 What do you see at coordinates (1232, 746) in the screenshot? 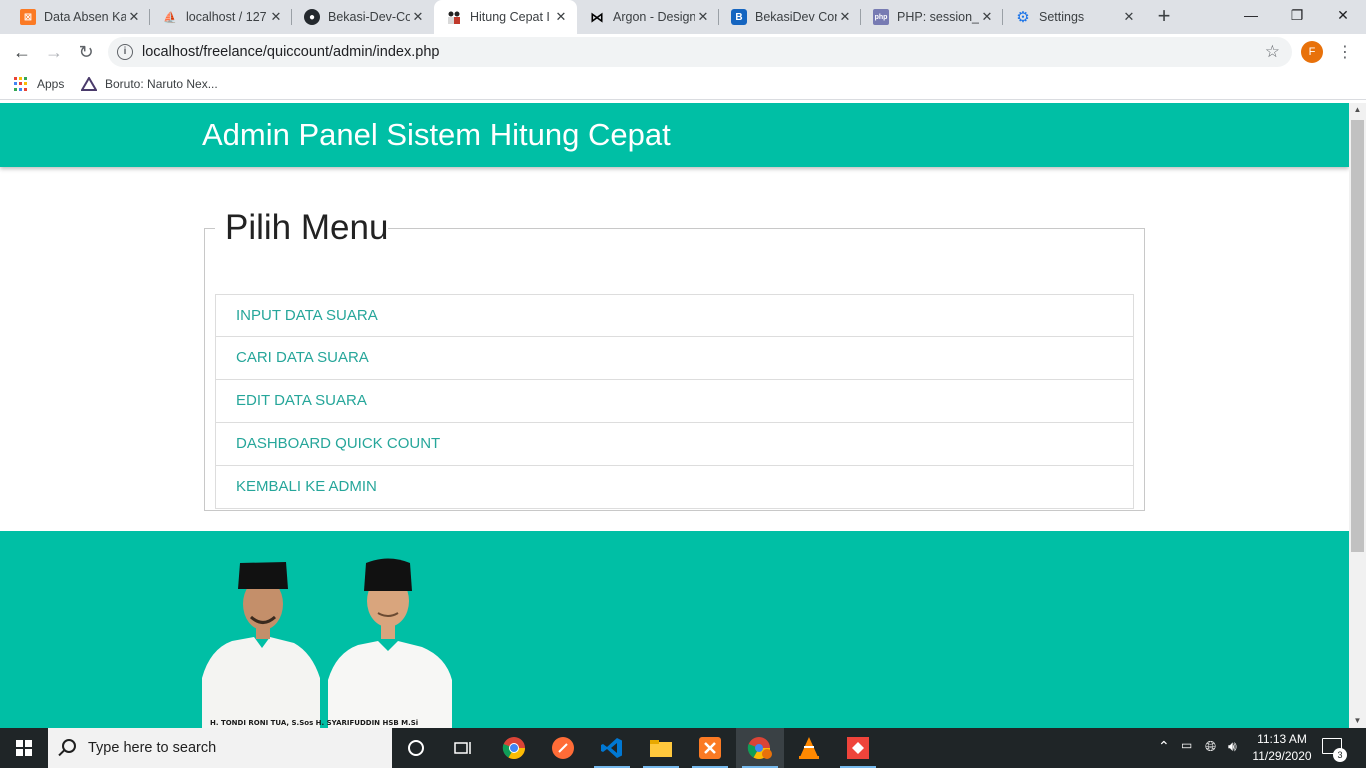
I see `volume-icon: 🔊︎` at bounding box center [1232, 746].